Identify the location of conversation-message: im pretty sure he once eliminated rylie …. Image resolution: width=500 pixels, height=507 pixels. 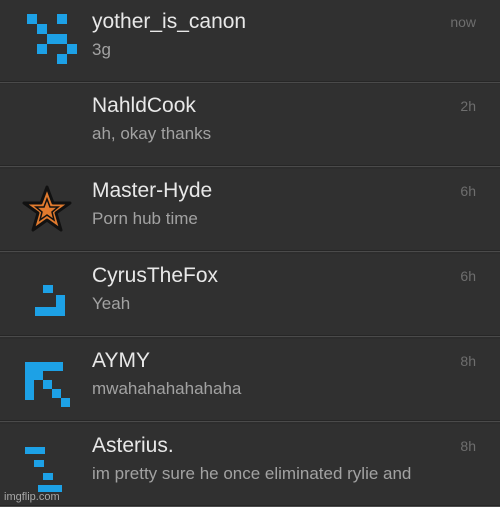
(252, 473).